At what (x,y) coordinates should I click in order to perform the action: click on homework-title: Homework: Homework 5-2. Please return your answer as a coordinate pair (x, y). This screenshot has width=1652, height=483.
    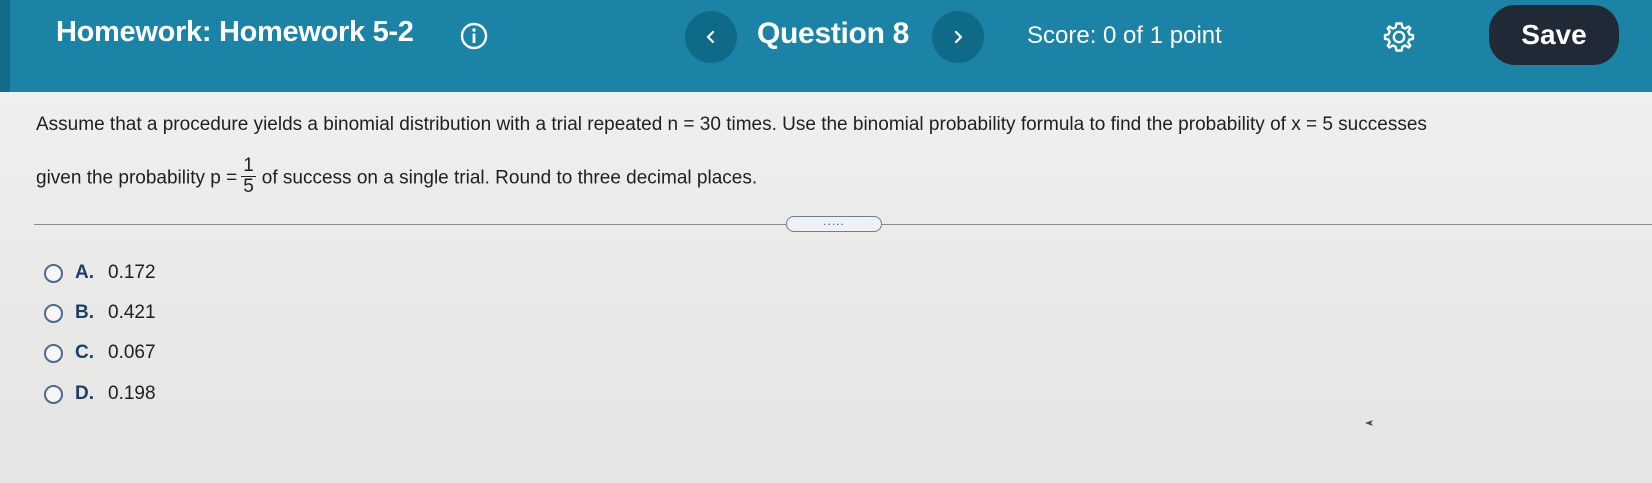
    Looking at the image, I should click on (235, 32).